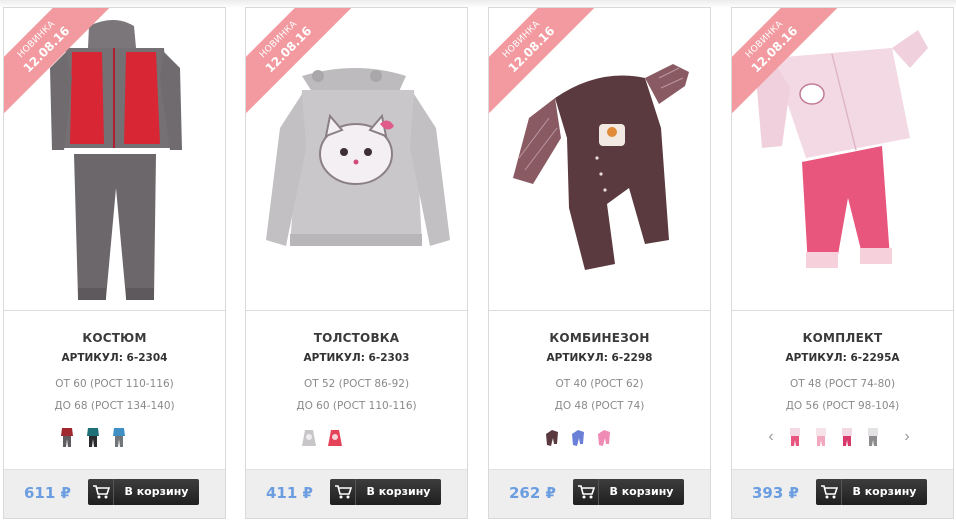 The width and height of the screenshot is (956, 522). I want to click on variant-thumb-pink-red, so click(335, 437).